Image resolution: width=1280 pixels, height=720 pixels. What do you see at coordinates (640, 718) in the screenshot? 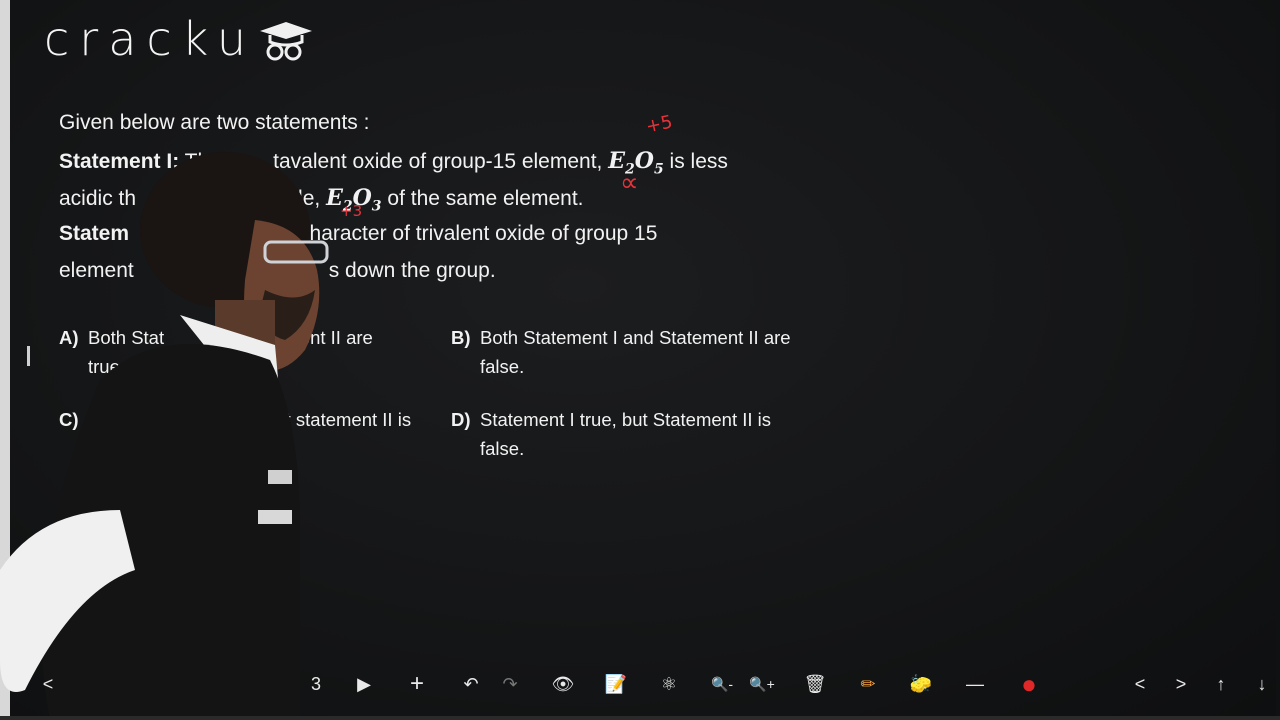
I see `screen-bezel-bottom` at bounding box center [640, 718].